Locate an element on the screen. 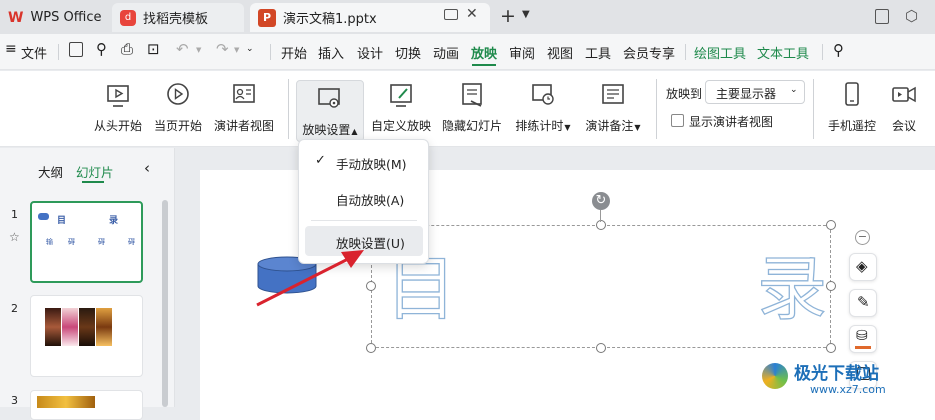  star-icon: ☆ is located at coordinates (14, 237).